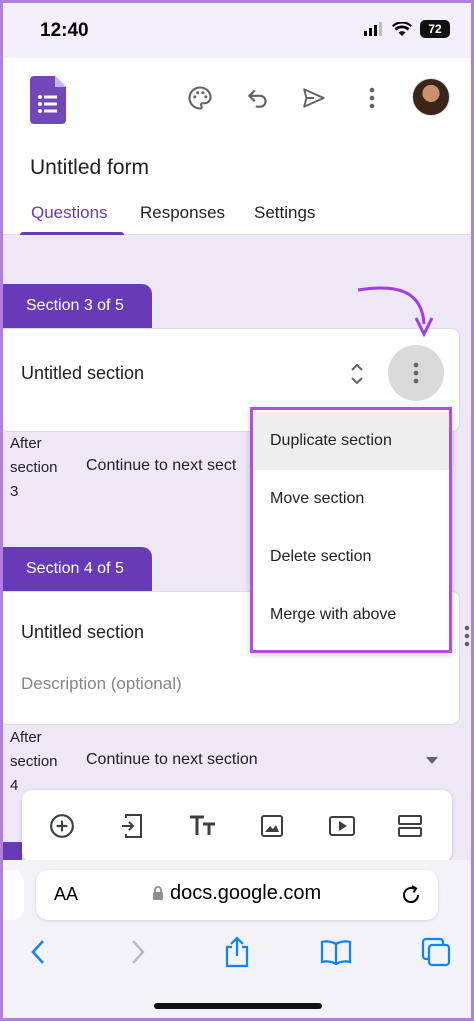 The height and width of the screenshot is (1021, 474). What do you see at coordinates (258, 98) in the screenshot?
I see `undo-icon` at bounding box center [258, 98].